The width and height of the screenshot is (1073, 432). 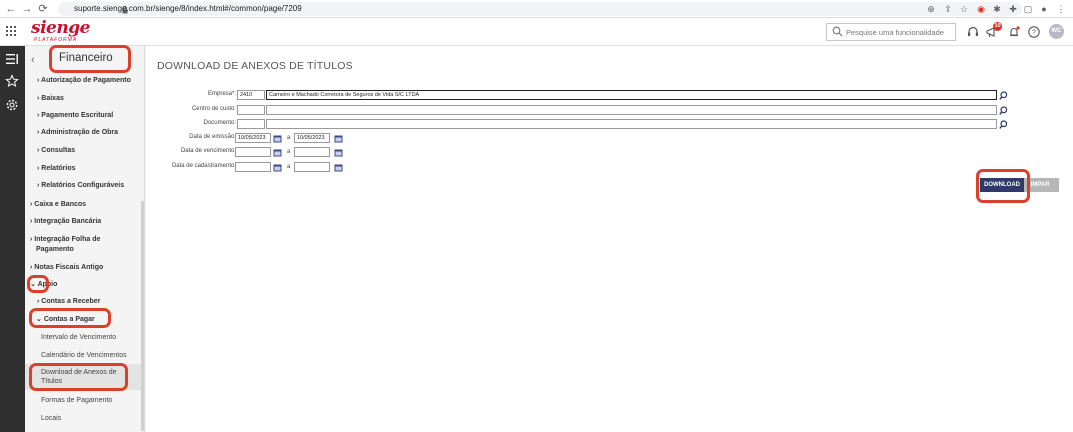 What do you see at coordinates (58, 204) in the screenshot?
I see `sidebar-item-caixa-bancos: › Caixa e Bancos` at bounding box center [58, 204].